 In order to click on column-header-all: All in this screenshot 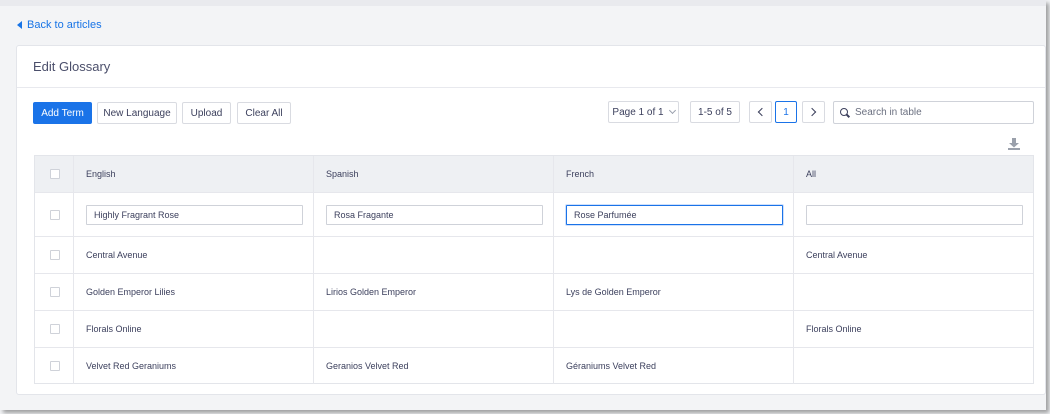, I will do `click(913, 174)`.